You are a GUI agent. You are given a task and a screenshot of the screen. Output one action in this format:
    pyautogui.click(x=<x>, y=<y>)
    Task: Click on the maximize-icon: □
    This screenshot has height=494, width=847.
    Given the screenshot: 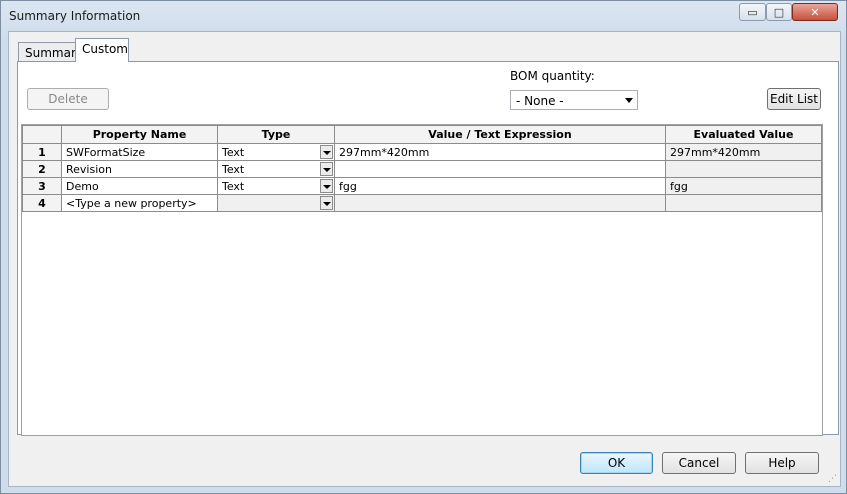 What is the action you would take?
    pyautogui.click(x=779, y=12)
    